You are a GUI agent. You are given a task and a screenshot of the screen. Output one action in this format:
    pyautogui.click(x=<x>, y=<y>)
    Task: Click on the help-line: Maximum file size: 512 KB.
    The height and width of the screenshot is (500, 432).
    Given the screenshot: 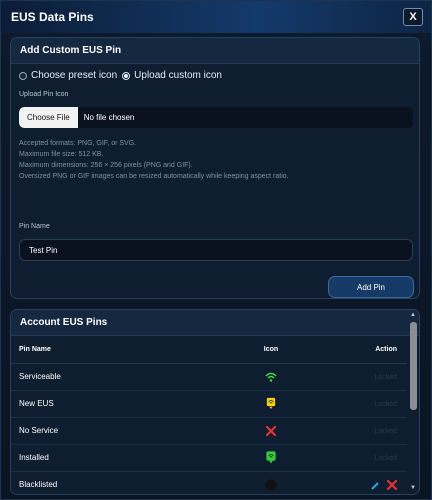 What is the action you would take?
    pyautogui.click(x=61, y=154)
    